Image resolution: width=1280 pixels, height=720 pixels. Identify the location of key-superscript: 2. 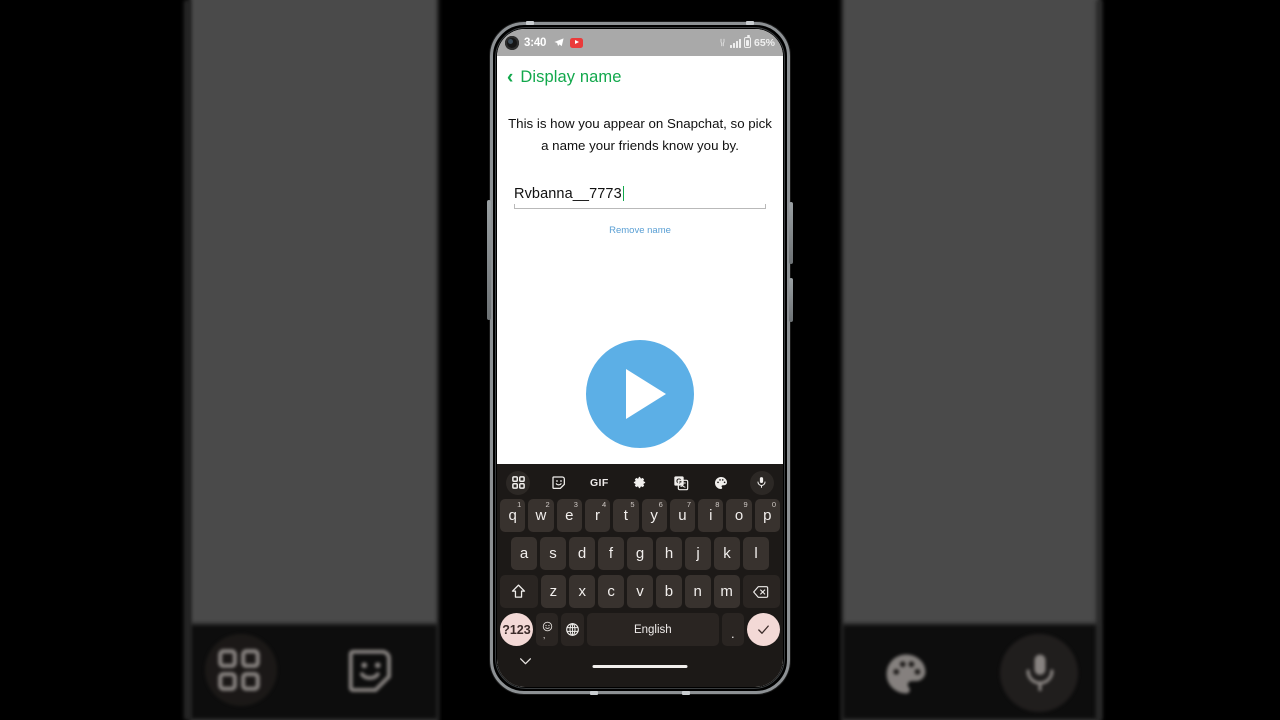
(547, 504).